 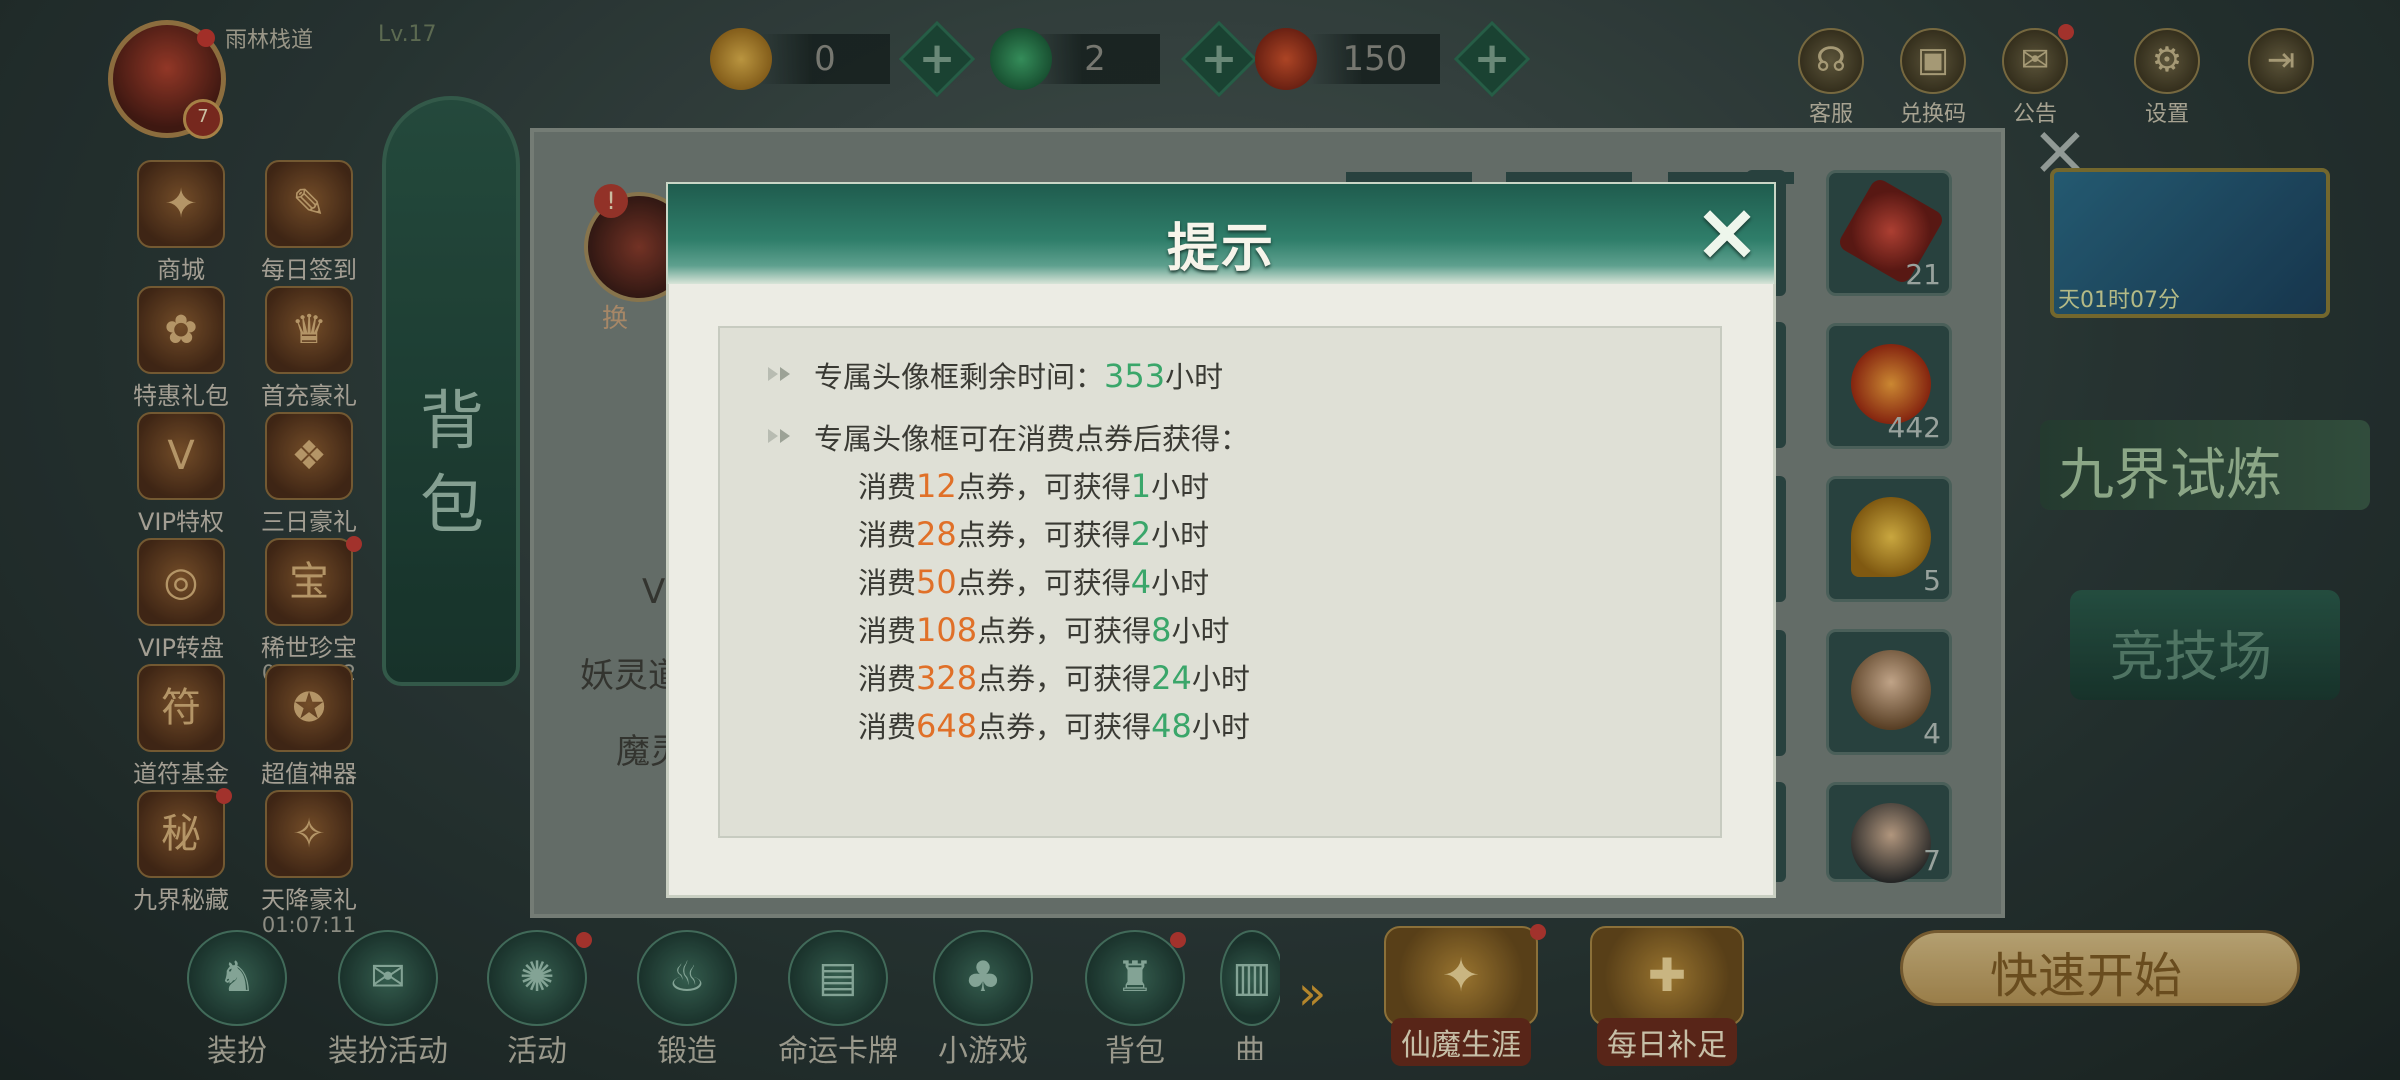 I want to click on tier-line: 消费648点券，可获得48小时, so click(x=1054, y=725).